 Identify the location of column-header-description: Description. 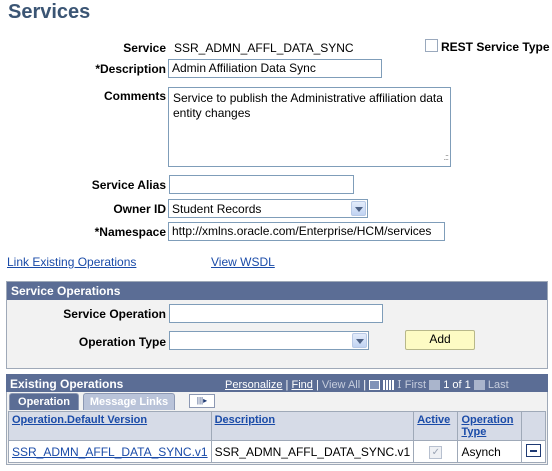
(312, 426).